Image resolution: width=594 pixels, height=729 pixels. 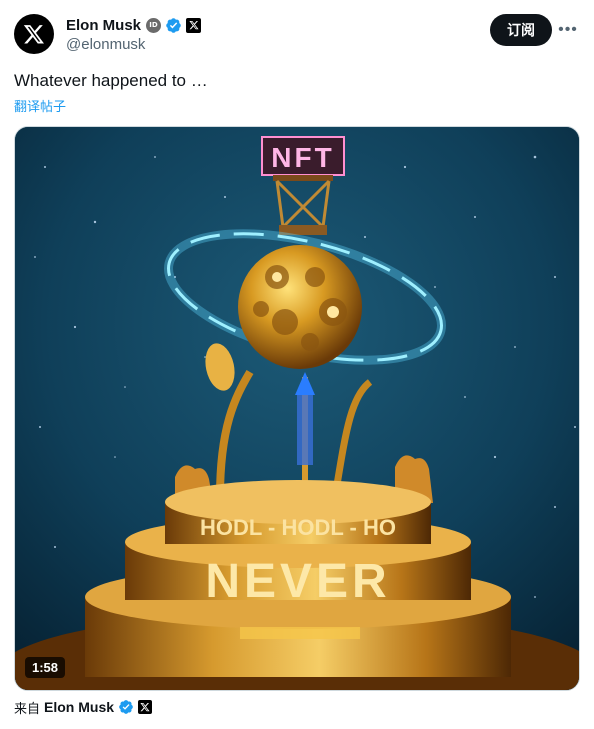 What do you see at coordinates (568, 30) in the screenshot?
I see `more-options-icon: •••` at bounding box center [568, 30].